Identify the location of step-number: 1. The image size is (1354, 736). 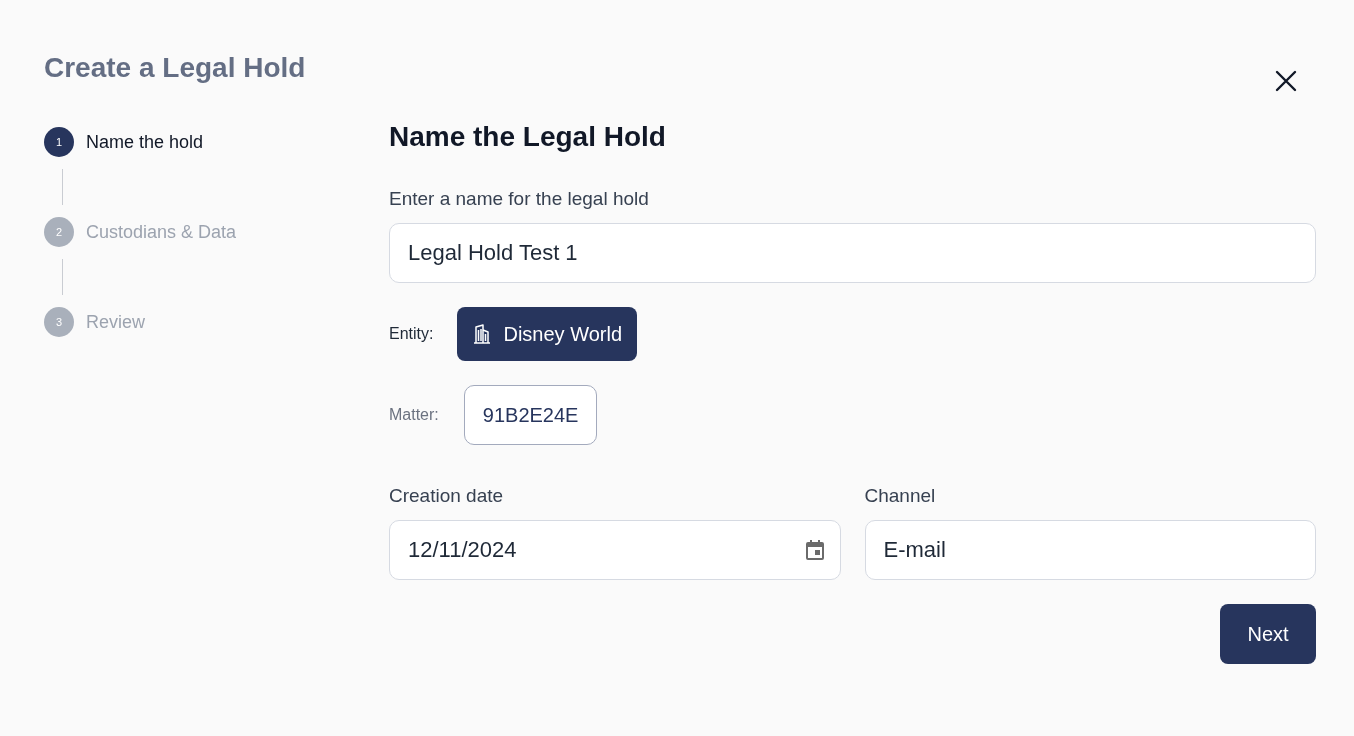
(59, 142).